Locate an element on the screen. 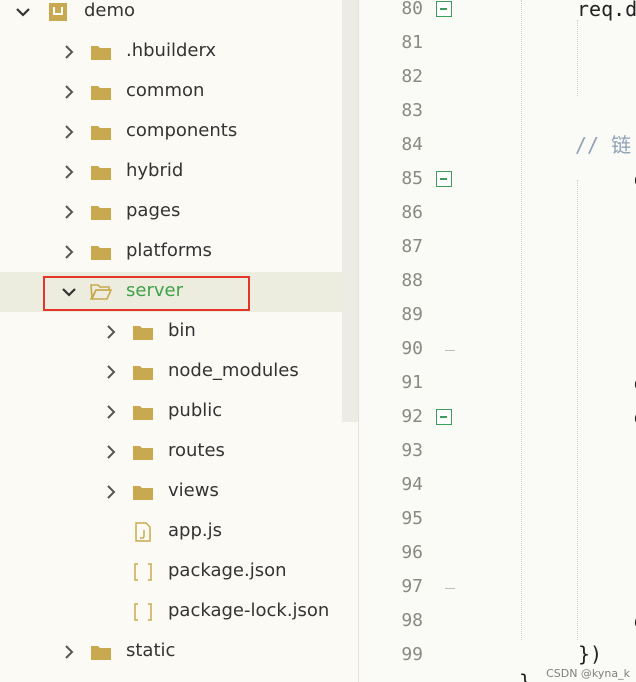 The height and width of the screenshot is (682, 636). line-number: 91 is located at coordinates (412, 382).